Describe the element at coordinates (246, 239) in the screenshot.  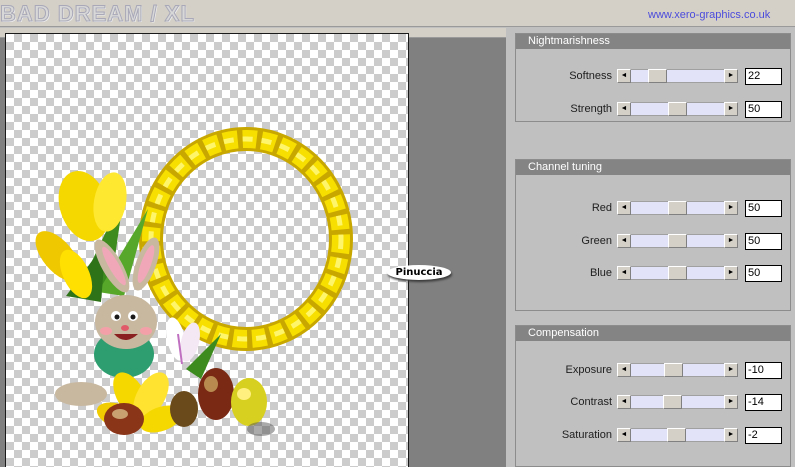
I see `yellow-wreath-image` at that location.